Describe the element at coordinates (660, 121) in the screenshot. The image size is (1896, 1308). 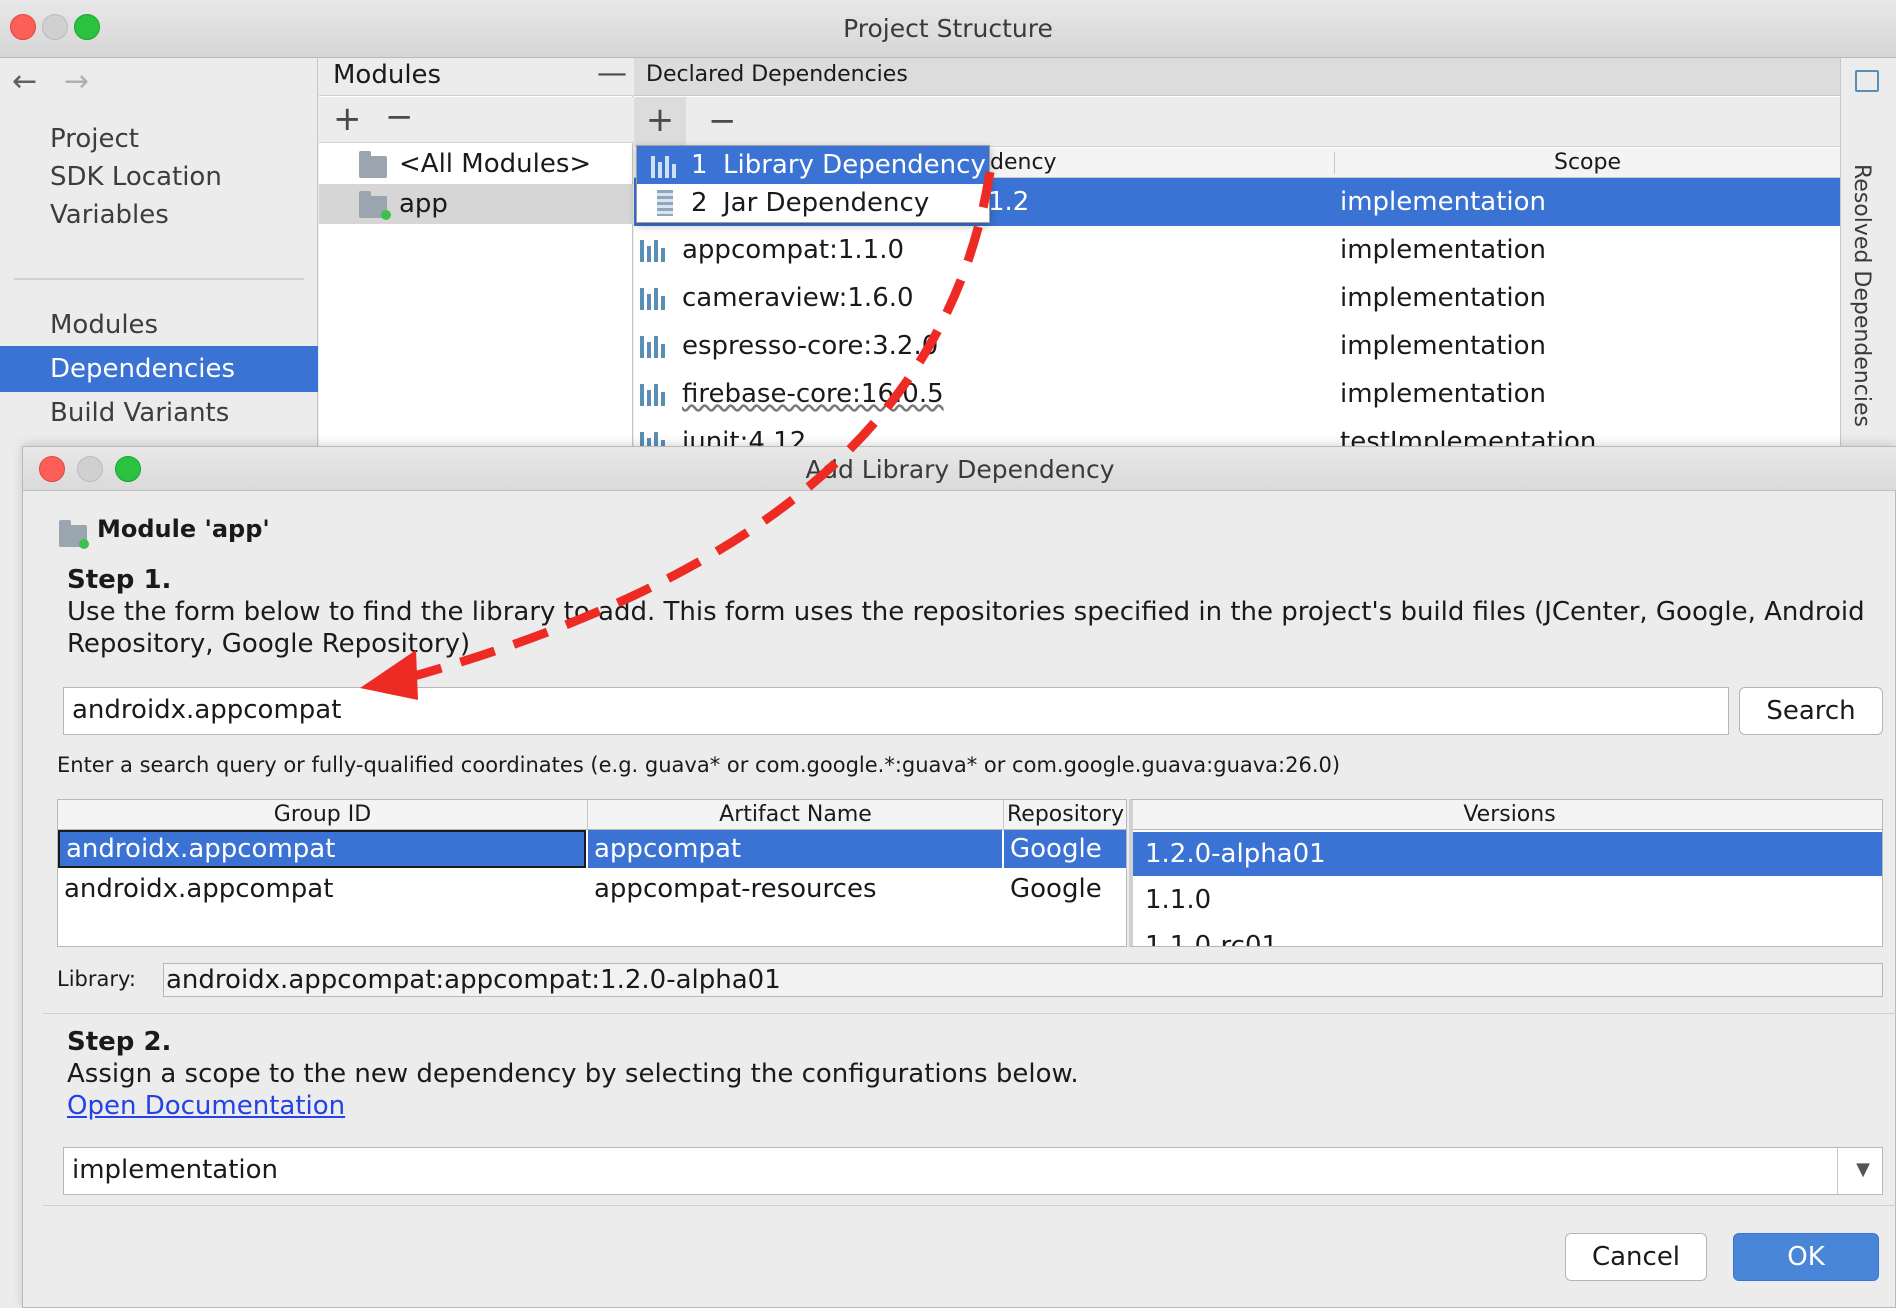
I see `add-dependency-button: +` at that location.